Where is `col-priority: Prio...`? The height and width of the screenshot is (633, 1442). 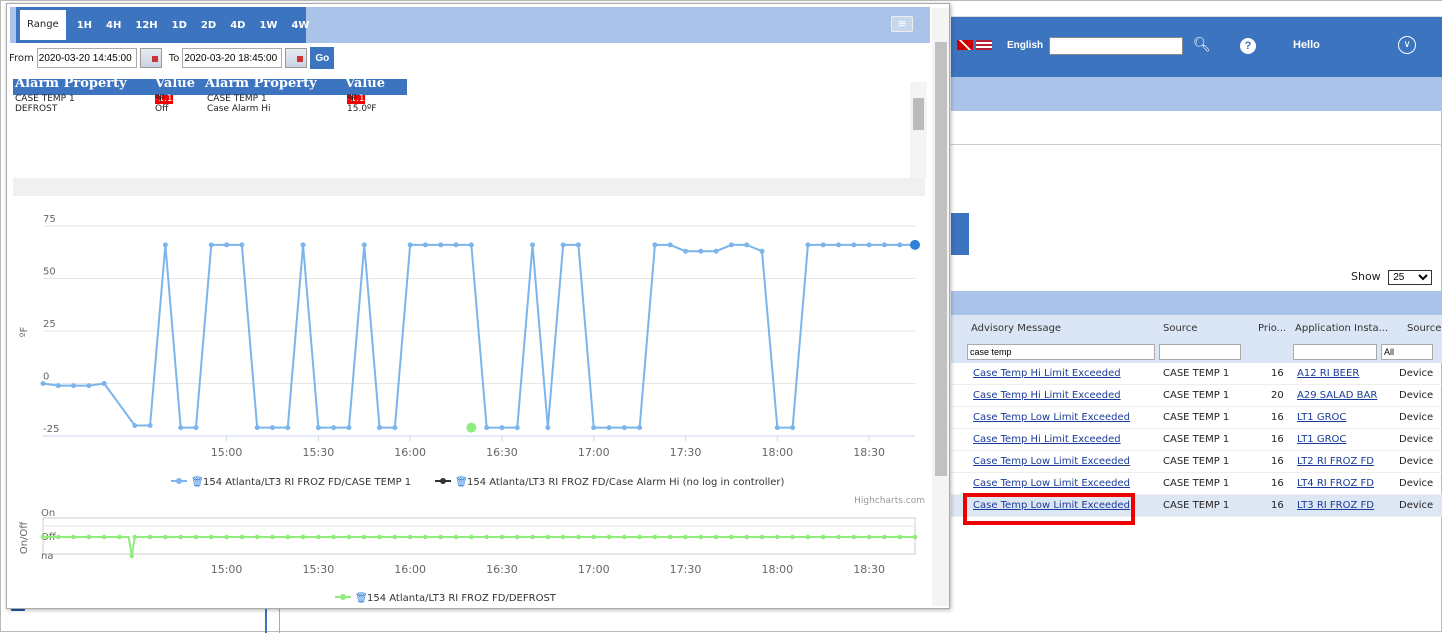
col-priority: Prio... is located at coordinates (1272, 328).